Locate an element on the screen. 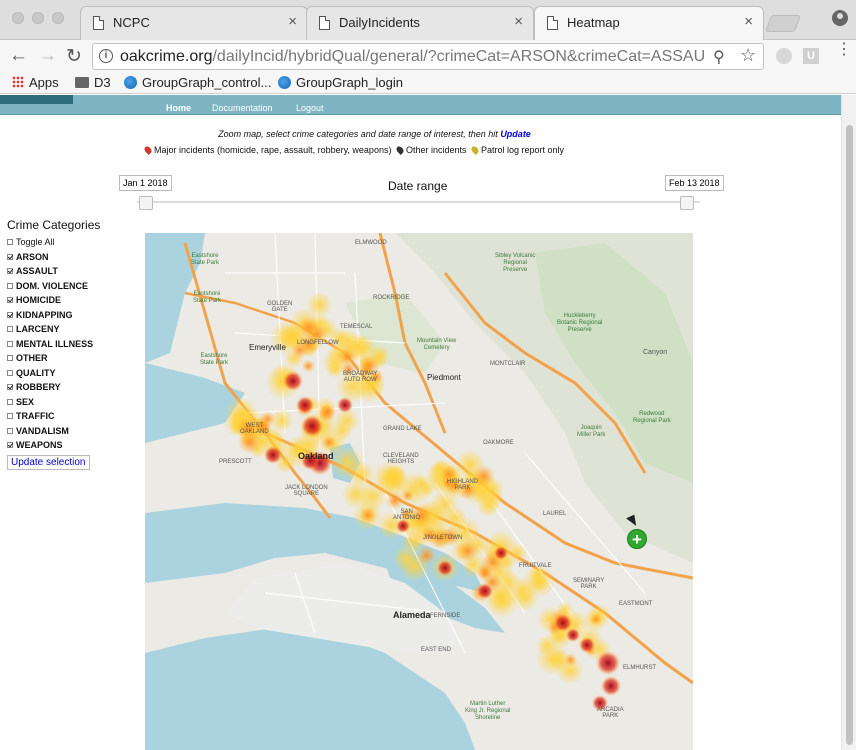  extension-u-icon: U is located at coordinates (811, 56).